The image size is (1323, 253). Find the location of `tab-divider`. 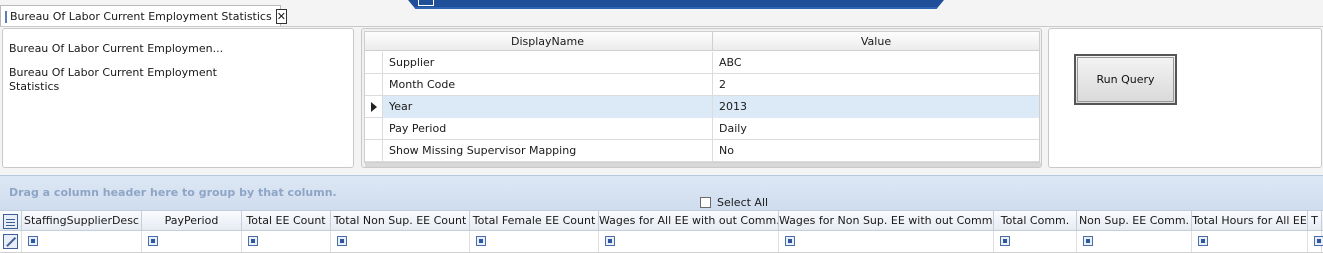

tab-divider is located at coordinates (661, 26).